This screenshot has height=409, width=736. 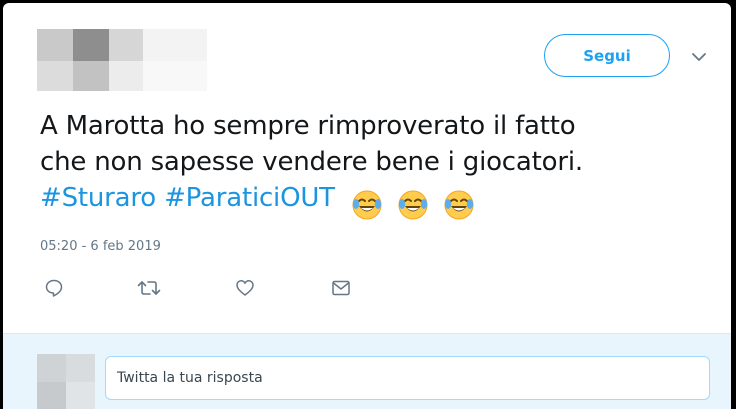 I want to click on tweet-hashtag-line: #Sturaro #ParaticiOUT, so click(x=380, y=201).